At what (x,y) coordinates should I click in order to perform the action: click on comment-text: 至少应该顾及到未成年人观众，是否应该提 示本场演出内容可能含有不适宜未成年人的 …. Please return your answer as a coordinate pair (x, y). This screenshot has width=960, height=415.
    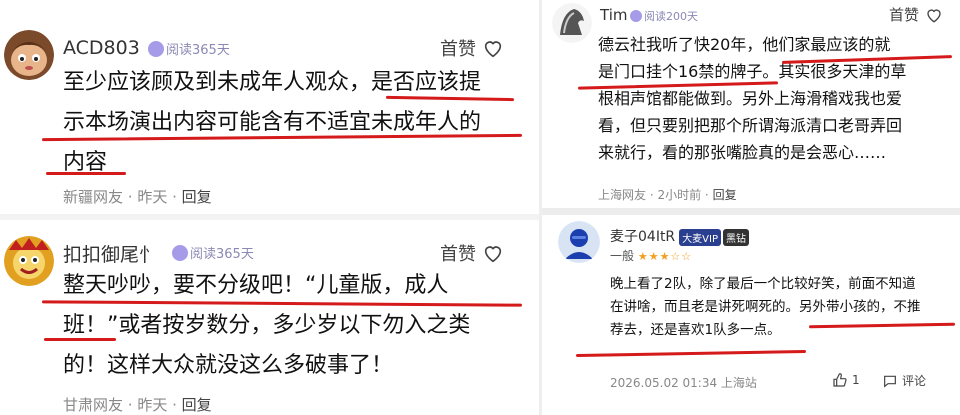
    Looking at the image, I should click on (272, 122).